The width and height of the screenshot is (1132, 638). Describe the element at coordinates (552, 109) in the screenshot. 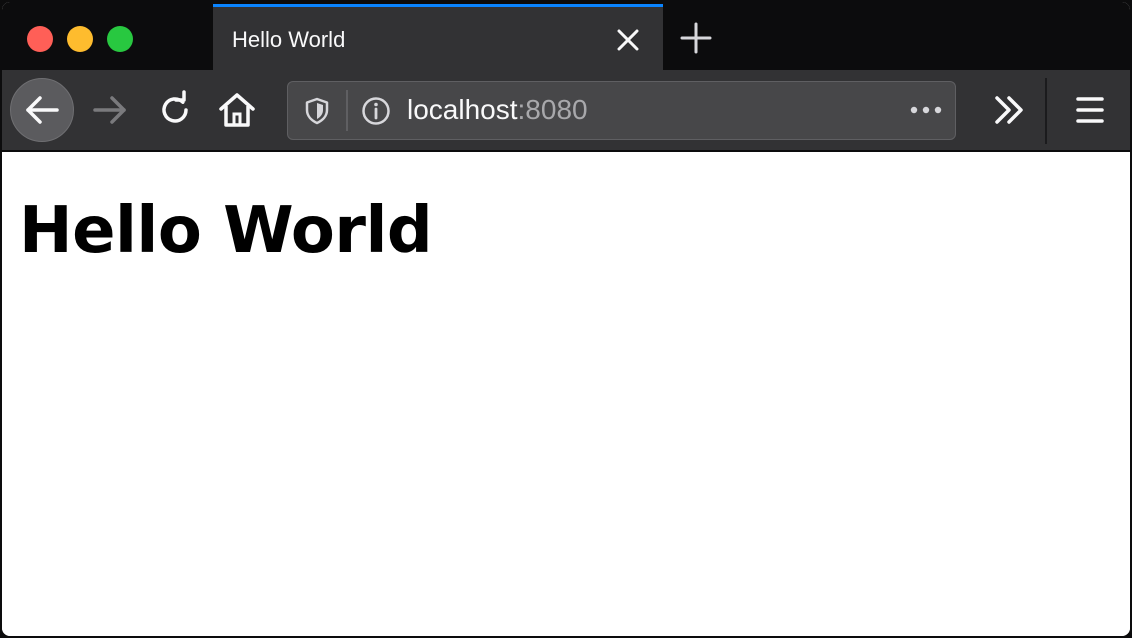

I see `url-port: :8080` at that location.